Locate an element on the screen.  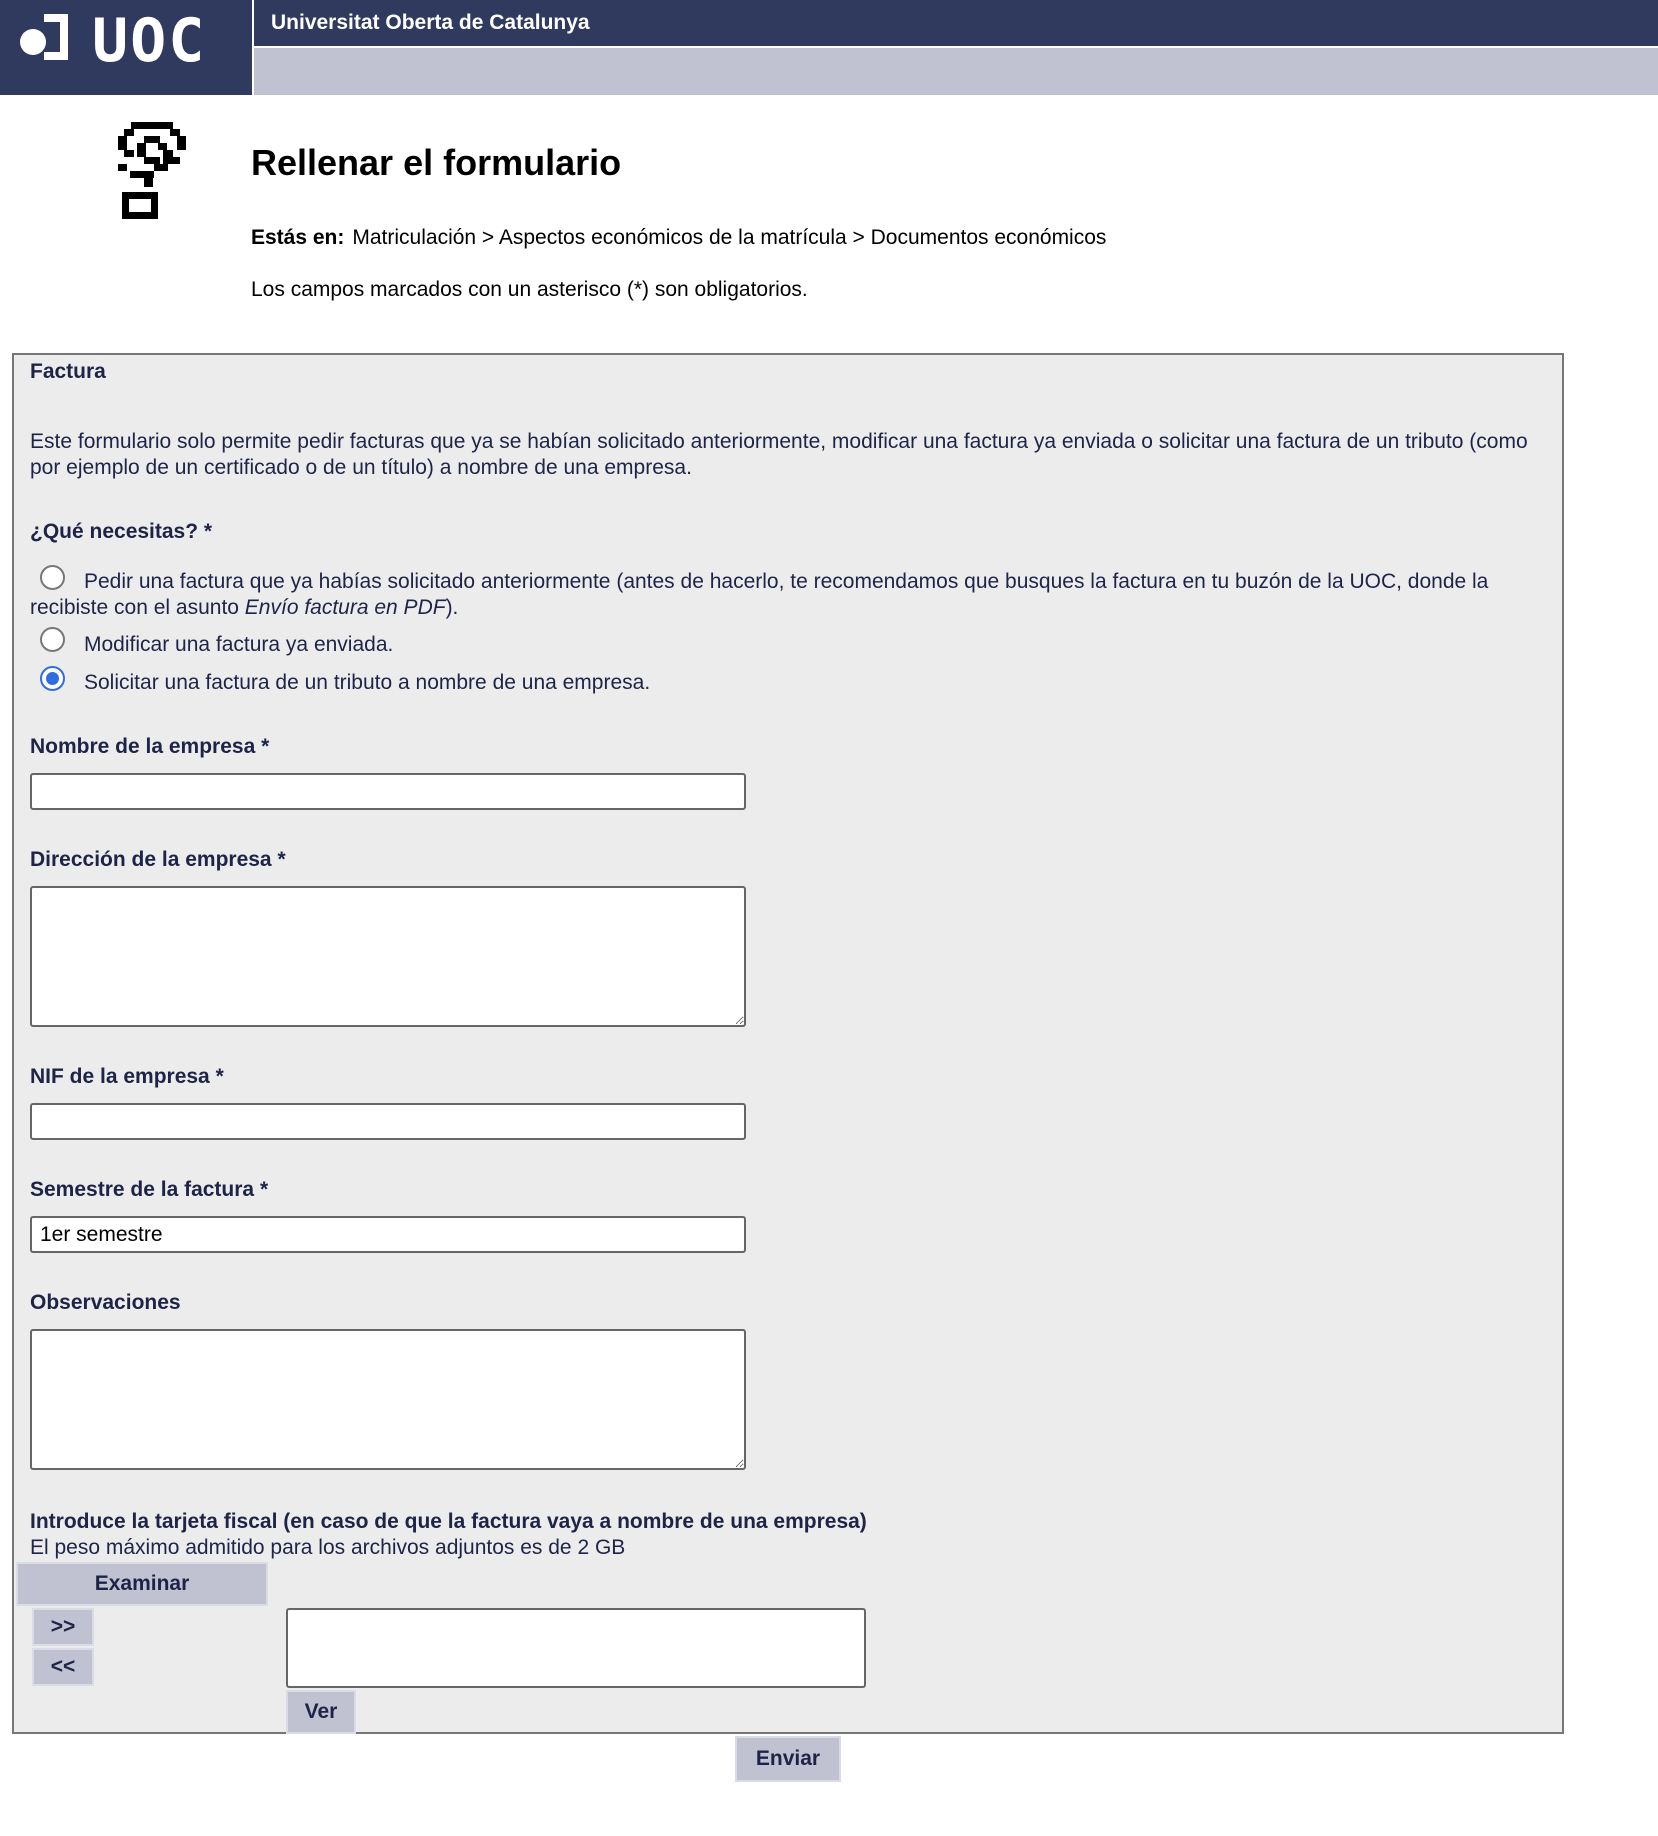
page-title: Rellenar el formulario is located at coordinates (436, 162).